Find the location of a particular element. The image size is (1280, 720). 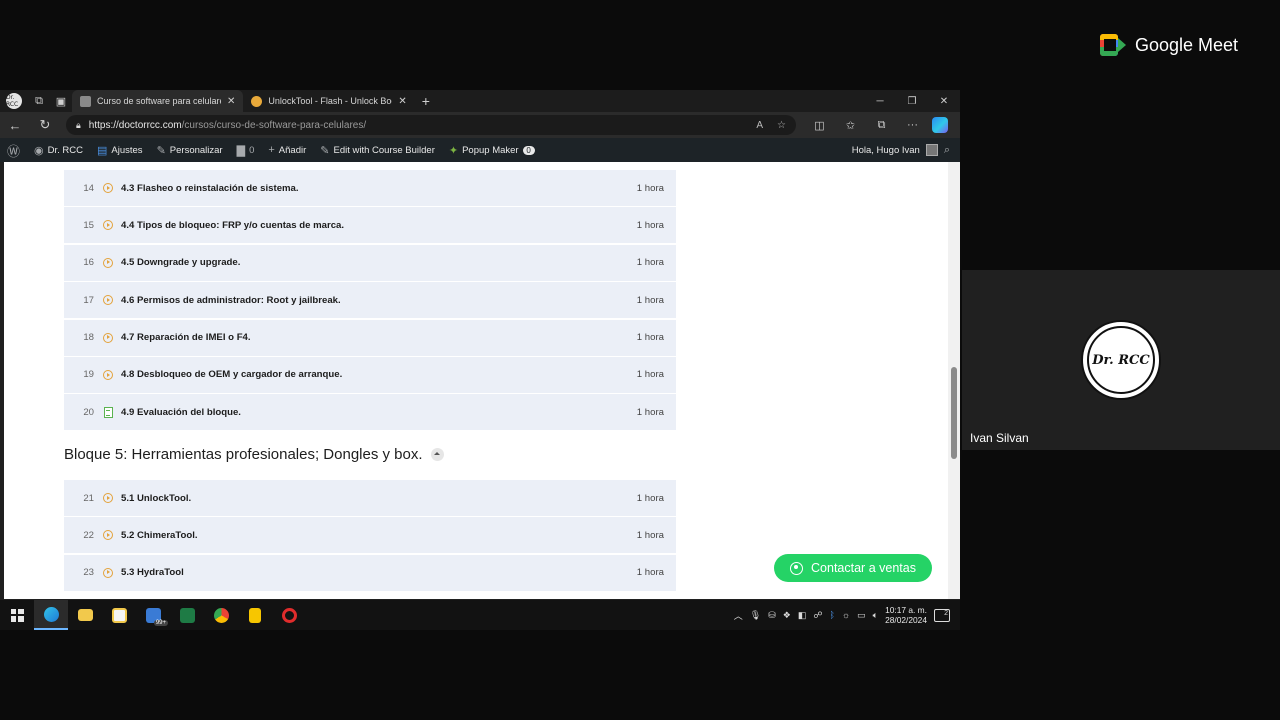

wp-comments: ▇ 0 is located at coordinates (246, 150).